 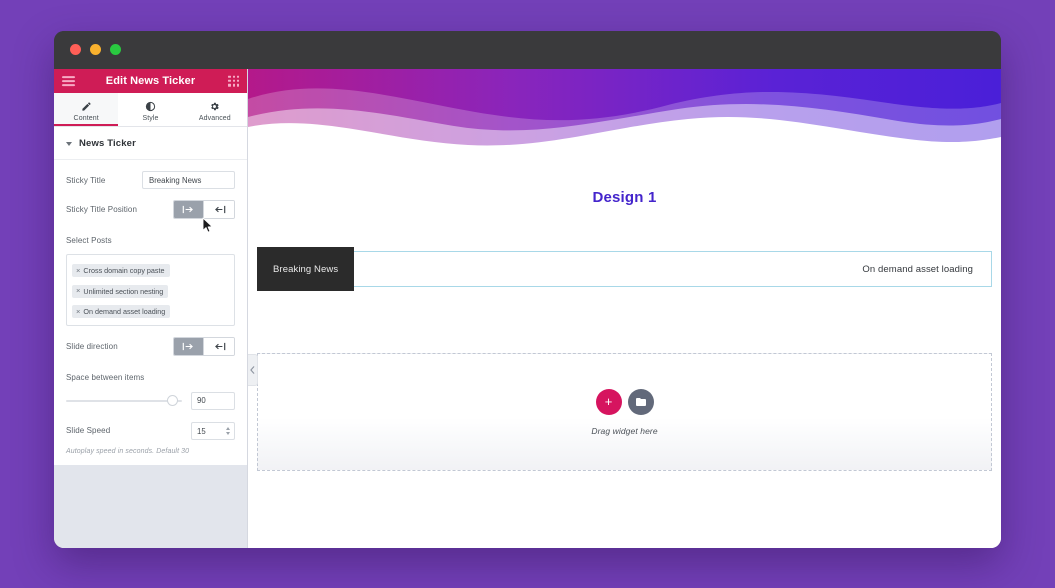 What do you see at coordinates (124, 271) in the screenshot?
I see `tag-label: Cross domain copy paste` at bounding box center [124, 271].